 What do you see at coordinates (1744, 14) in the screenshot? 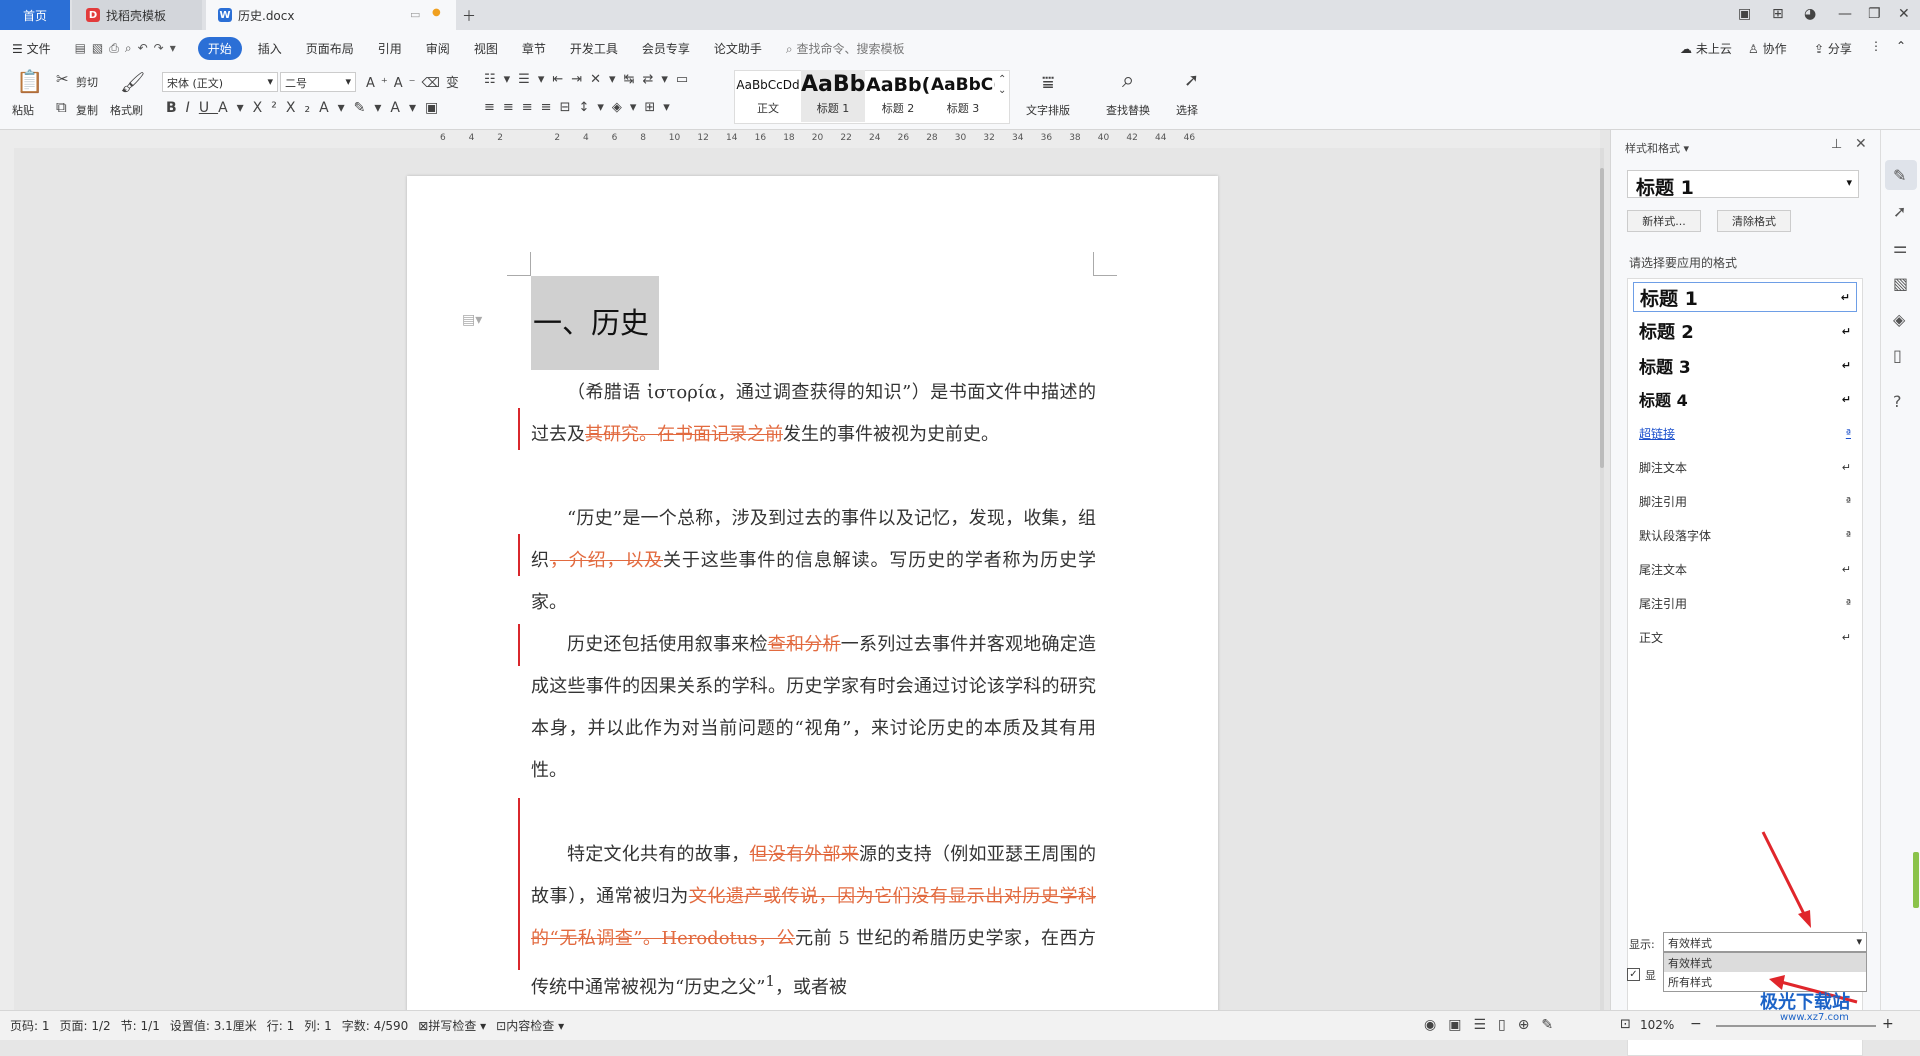
I see `window-layout-icon: ▣` at bounding box center [1744, 14].